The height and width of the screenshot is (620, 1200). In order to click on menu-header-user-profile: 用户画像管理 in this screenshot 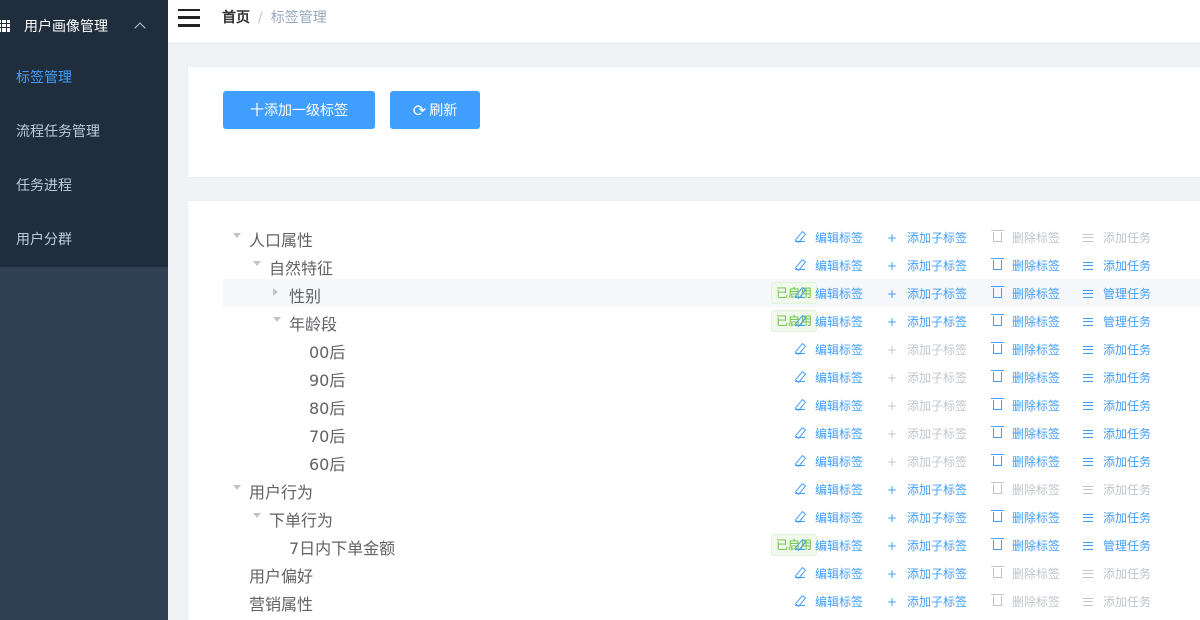, I will do `click(84, 25)`.